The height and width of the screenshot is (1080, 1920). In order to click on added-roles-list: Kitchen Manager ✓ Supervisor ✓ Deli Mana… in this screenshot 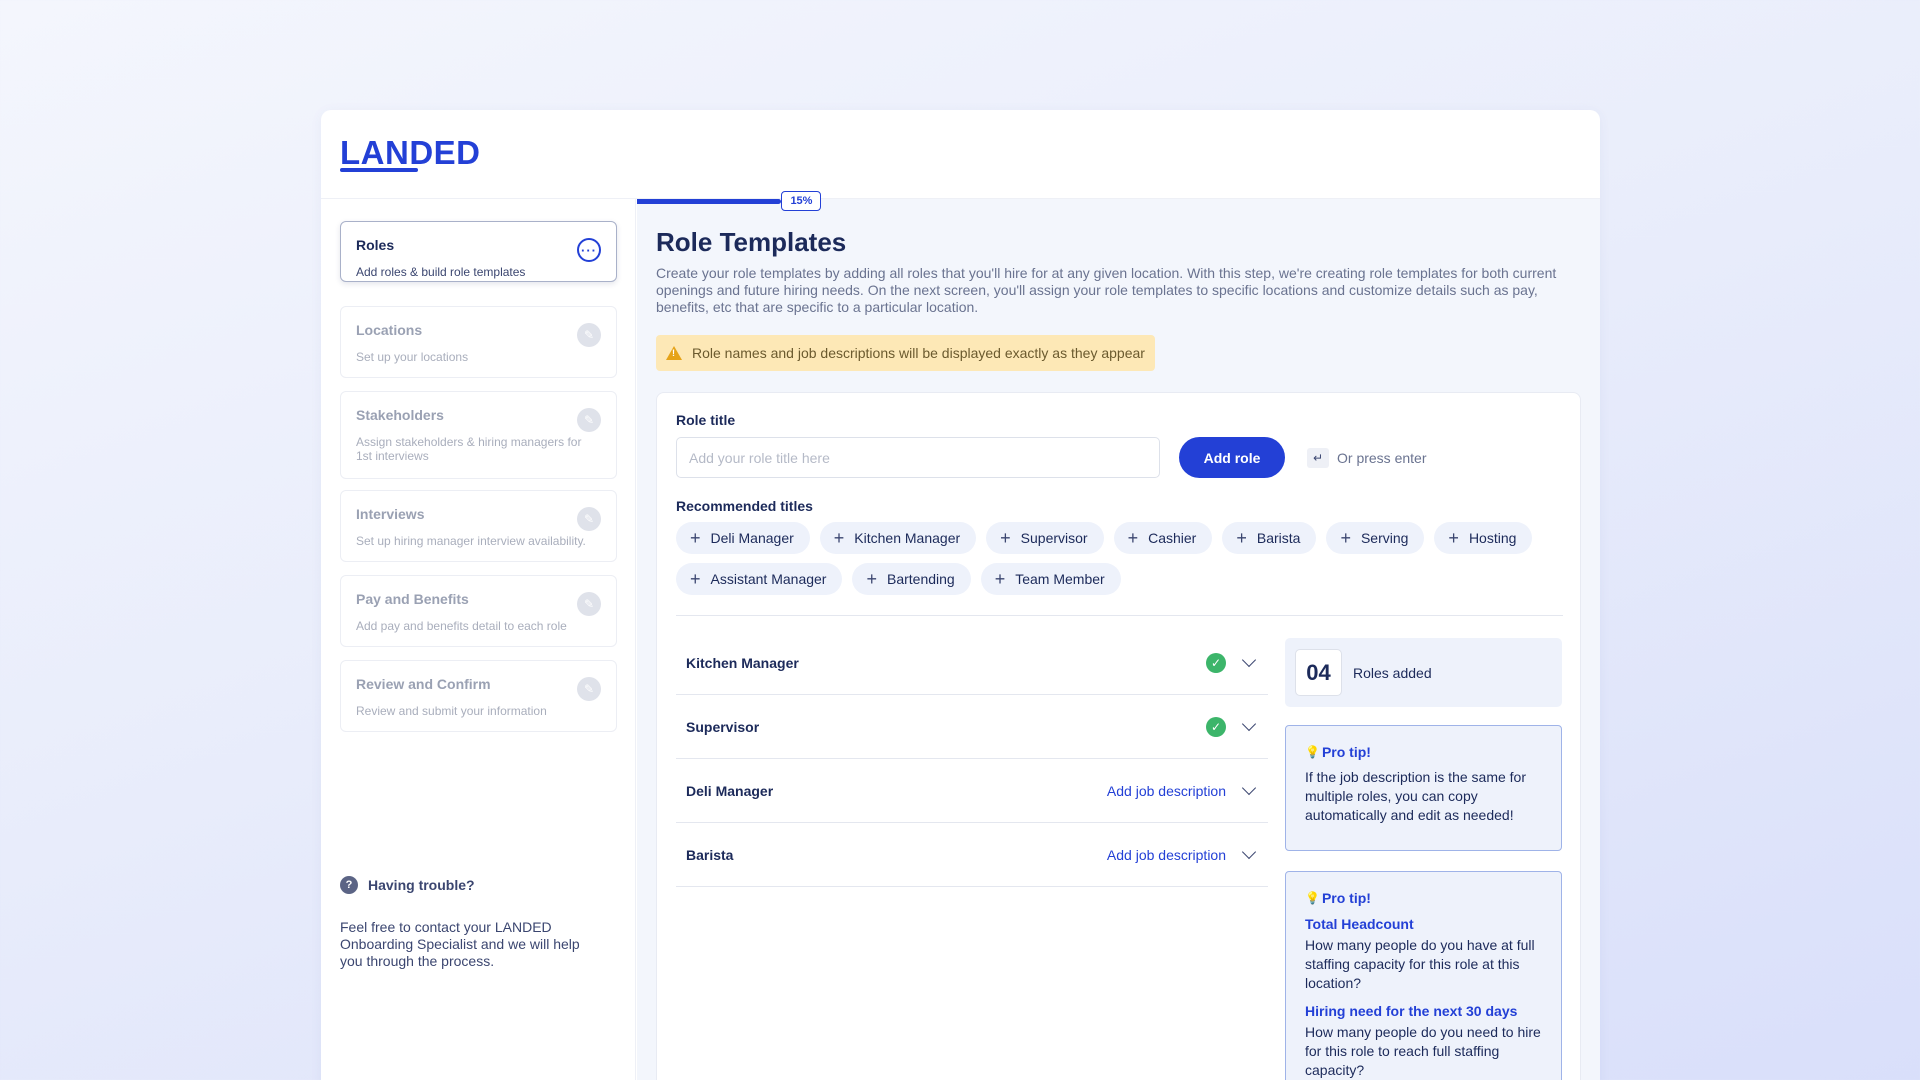, I will do `click(972, 759)`.